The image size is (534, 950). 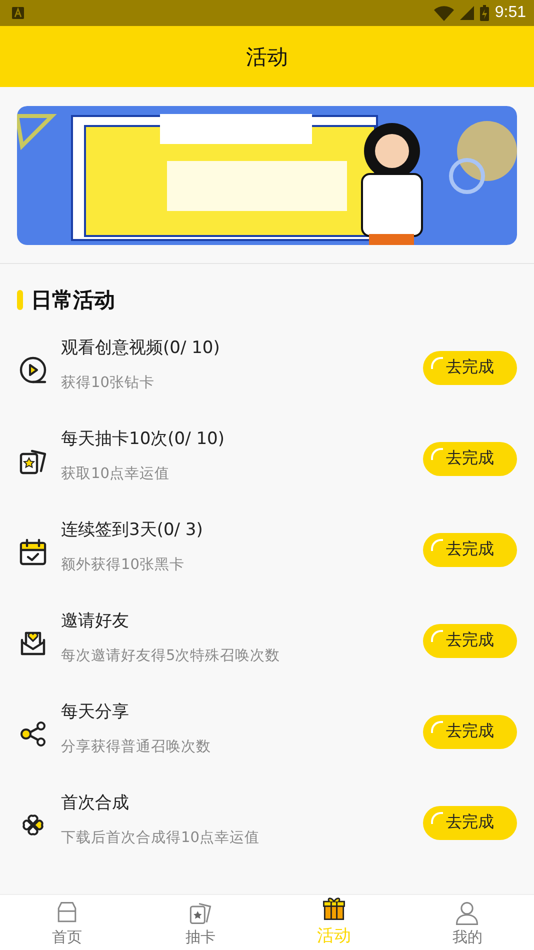 What do you see at coordinates (510, 13) in the screenshot?
I see `clock-time: 9:51` at bounding box center [510, 13].